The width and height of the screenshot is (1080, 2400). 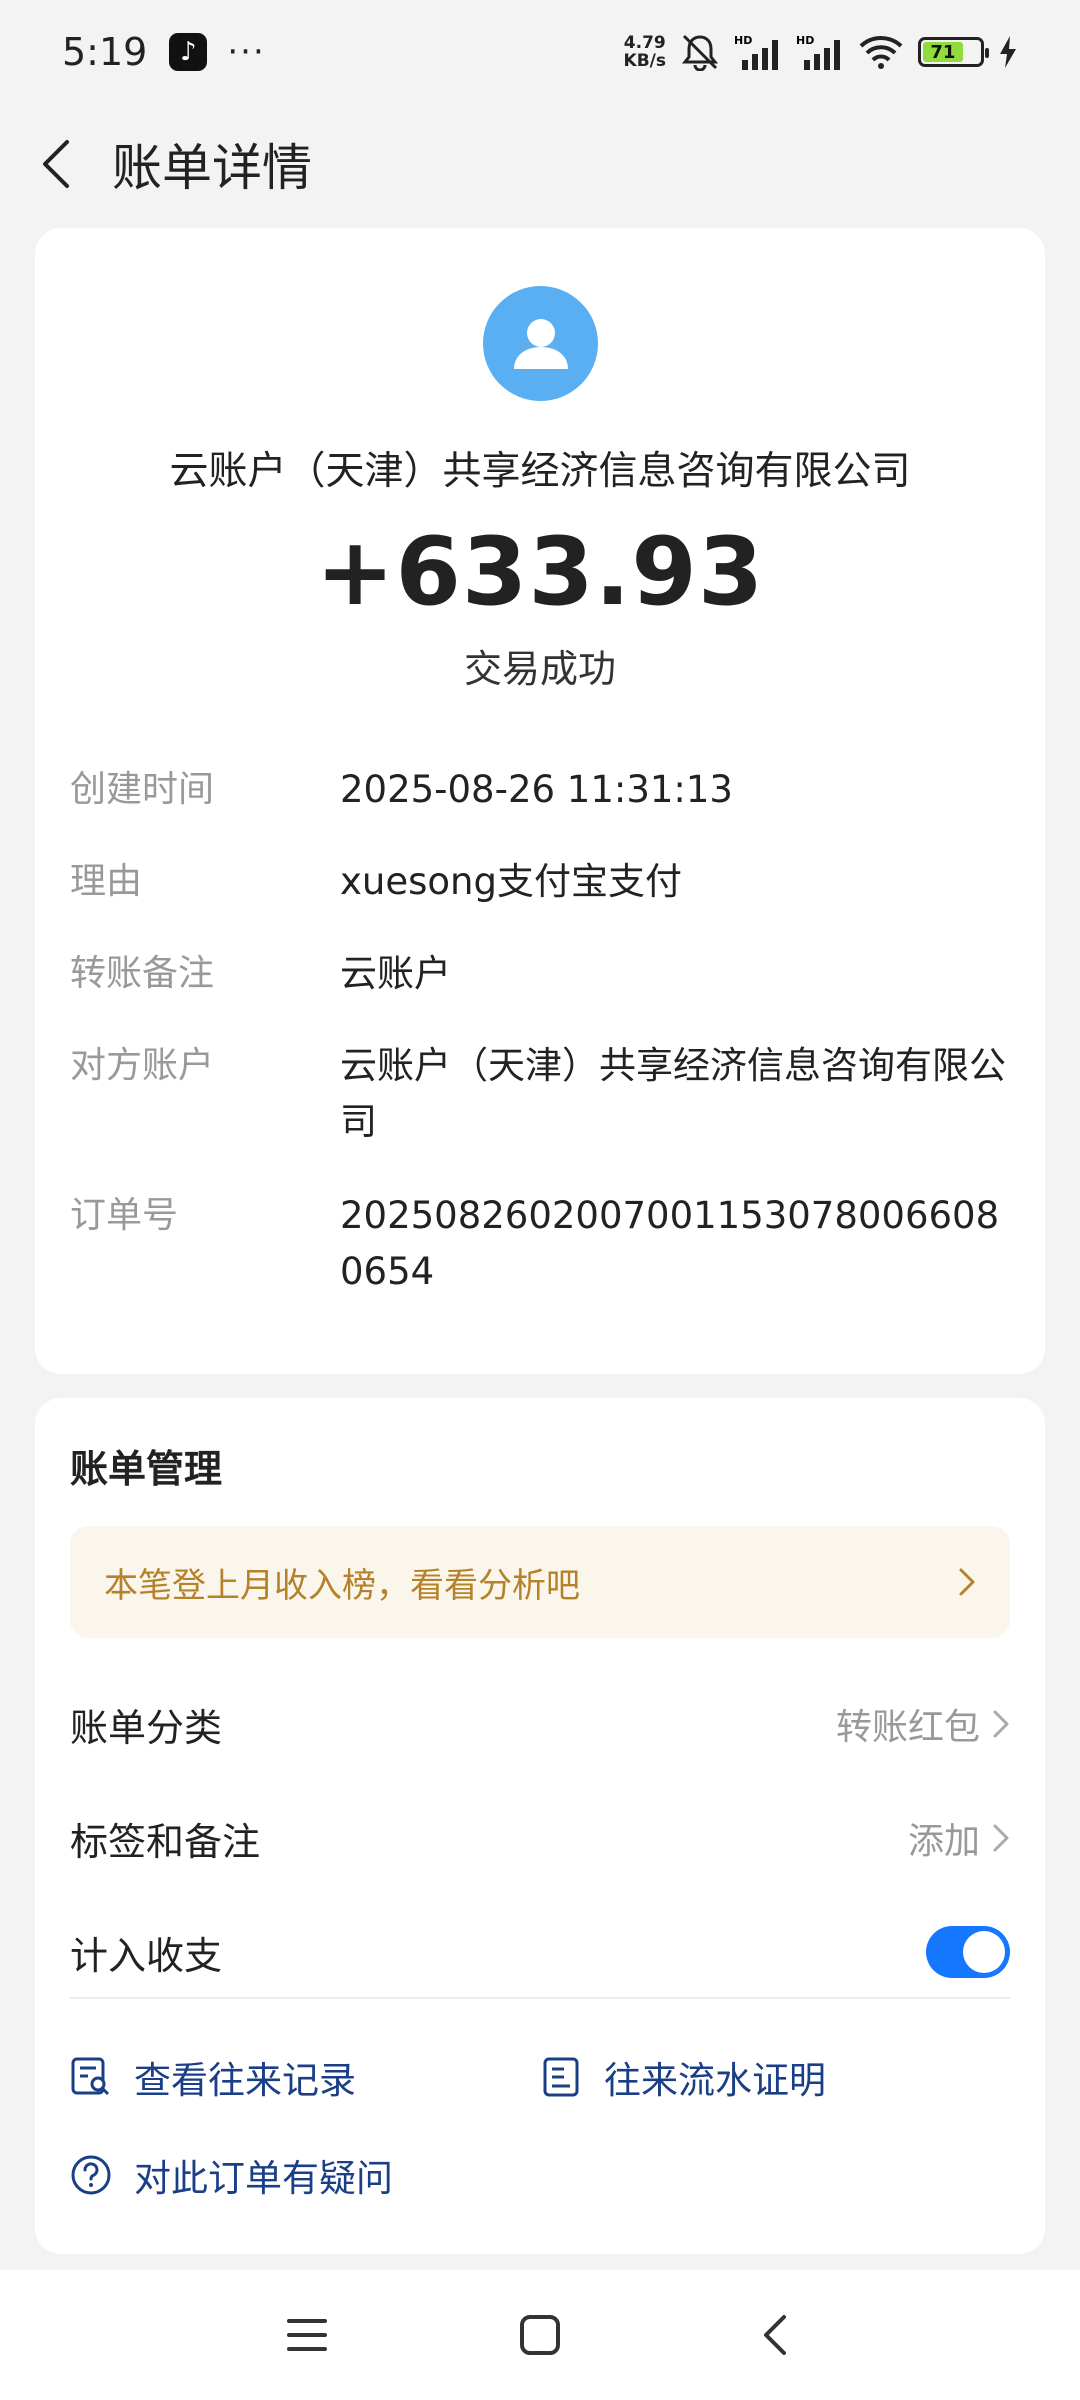 I want to click on detail-row-reason: 理由 xuesong支付宝支付, so click(x=545, y=882).